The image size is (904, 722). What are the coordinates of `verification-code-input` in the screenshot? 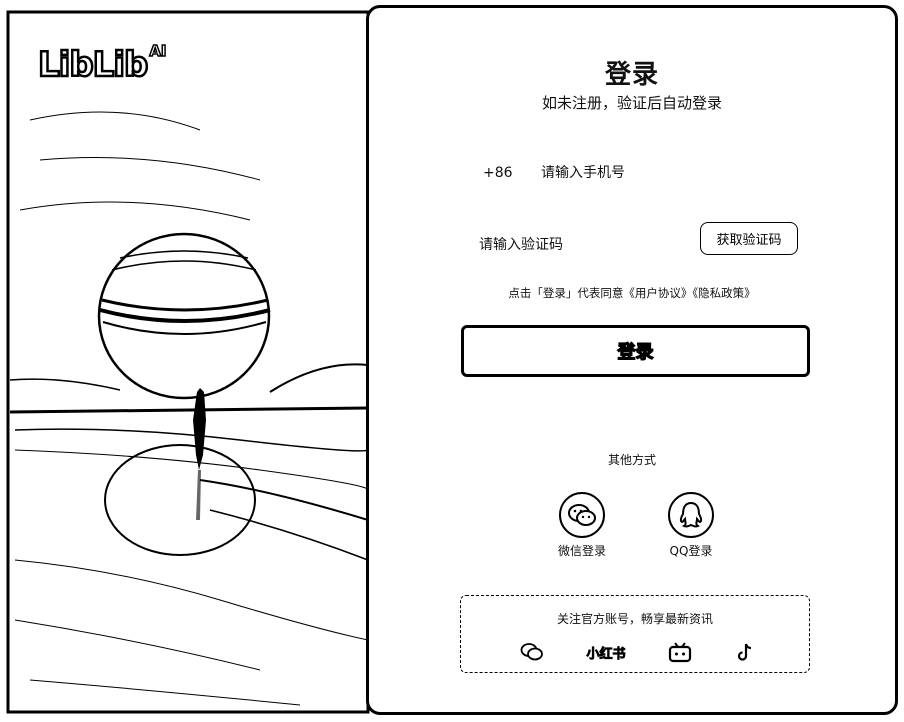 It's located at (579, 245).